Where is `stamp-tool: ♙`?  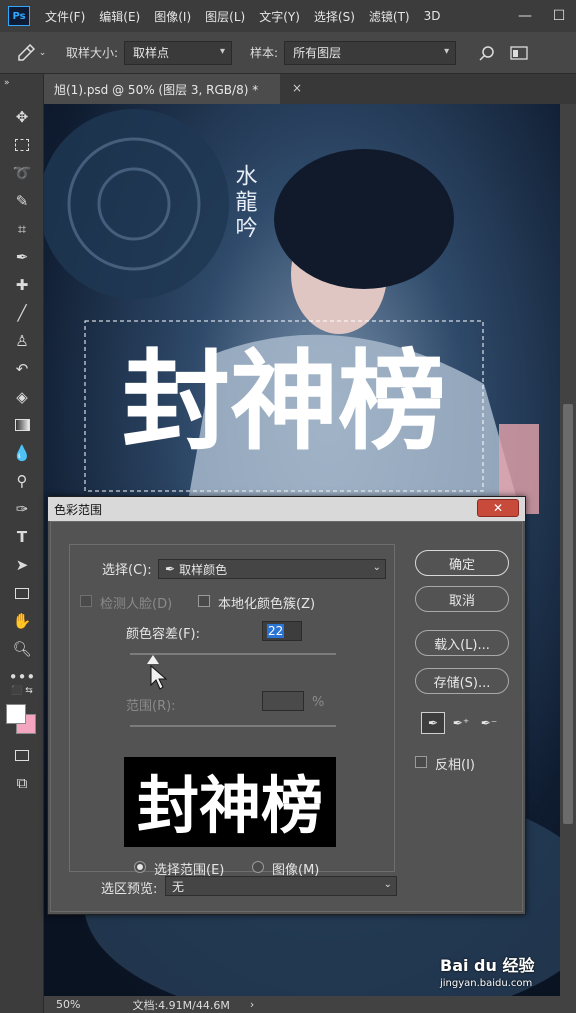
stamp-tool: ♙ is located at coordinates (22, 341).